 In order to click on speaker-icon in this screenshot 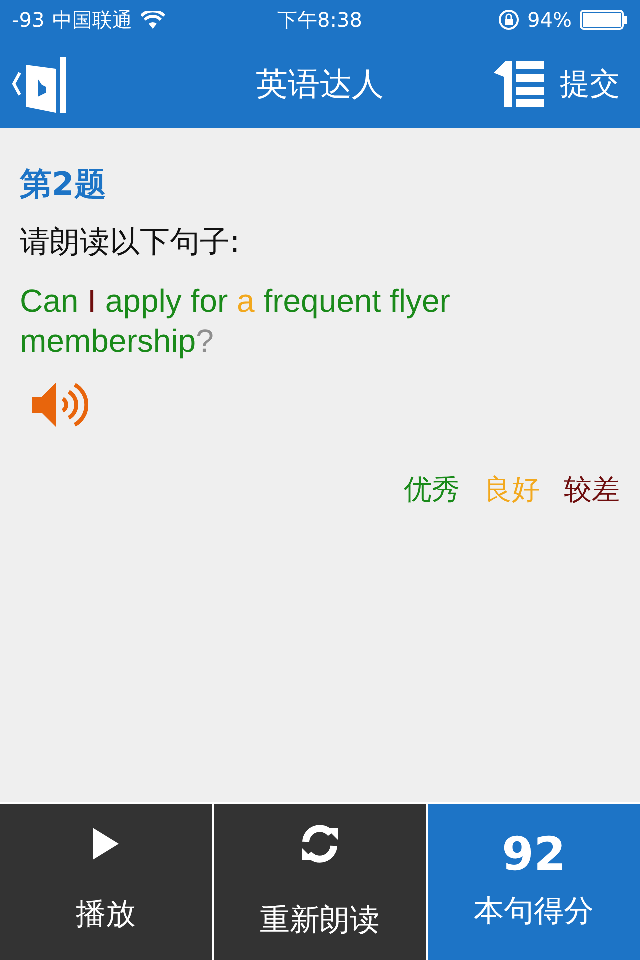, I will do `click(60, 405)`.